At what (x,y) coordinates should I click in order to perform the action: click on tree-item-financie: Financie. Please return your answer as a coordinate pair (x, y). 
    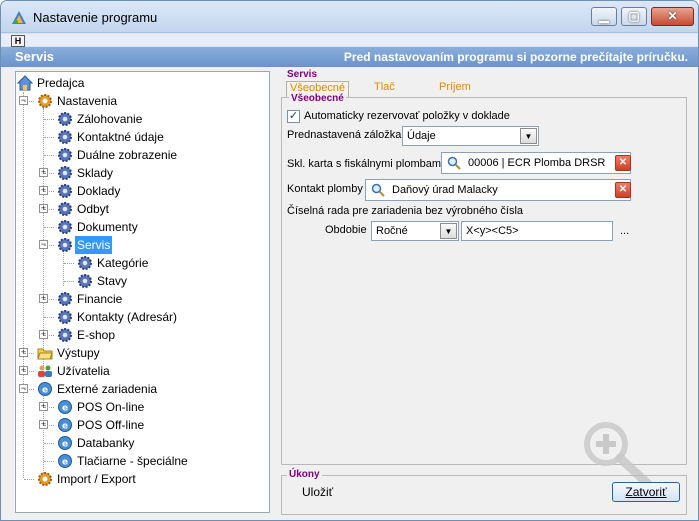
    Looking at the image, I should click on (90, 299).